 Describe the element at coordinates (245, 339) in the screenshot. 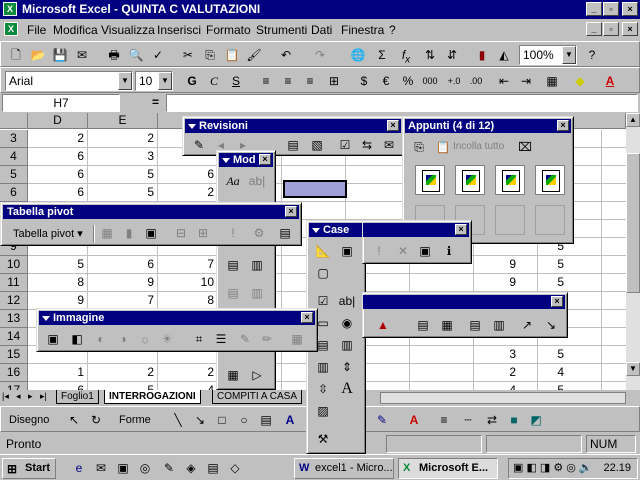

I see `set-transparent-icon: ✎` at that location.